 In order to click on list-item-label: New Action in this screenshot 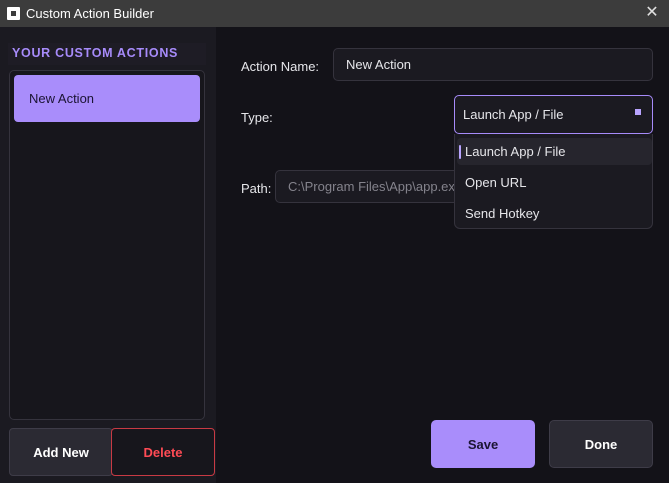, I will do `click(62, 98)`.